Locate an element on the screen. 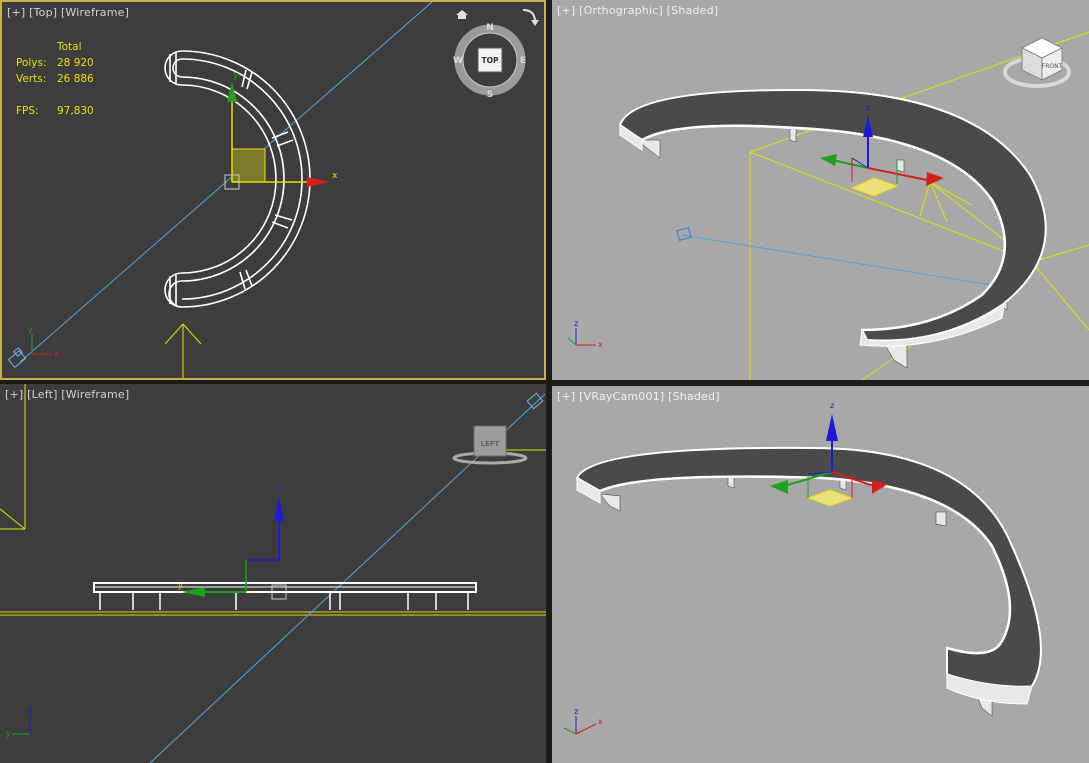 This screenshot has width=1089, height=763. viewcube-front-face-label: FRONT is located at coordinates (1052, 66).